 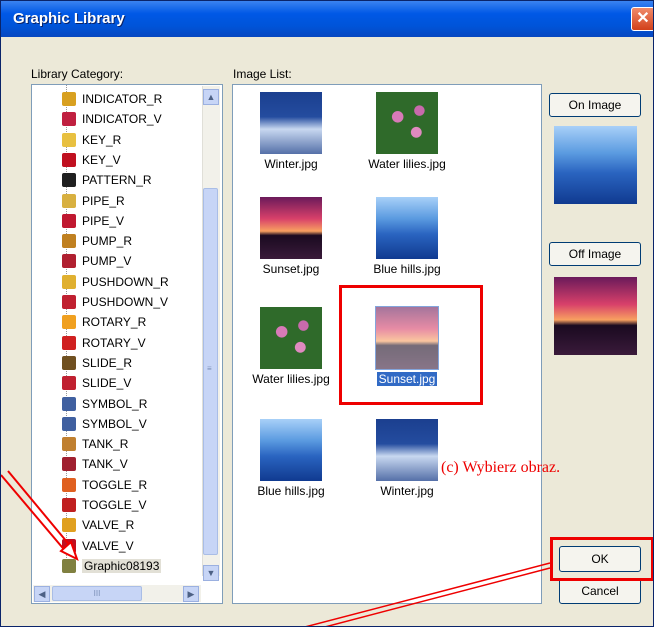 I want to click on annotation-arrow-ok-edge, so click(x=438, y=596).